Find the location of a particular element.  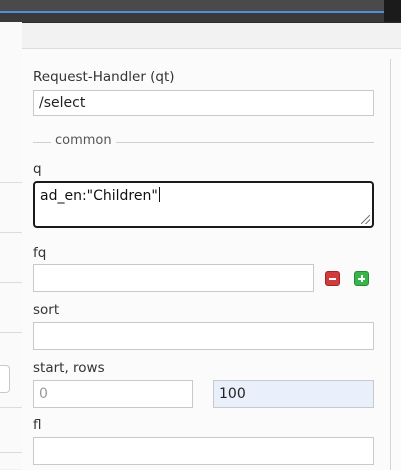

request-handler-label: Request-Handler (qt) is located at coordinates (104, 77).